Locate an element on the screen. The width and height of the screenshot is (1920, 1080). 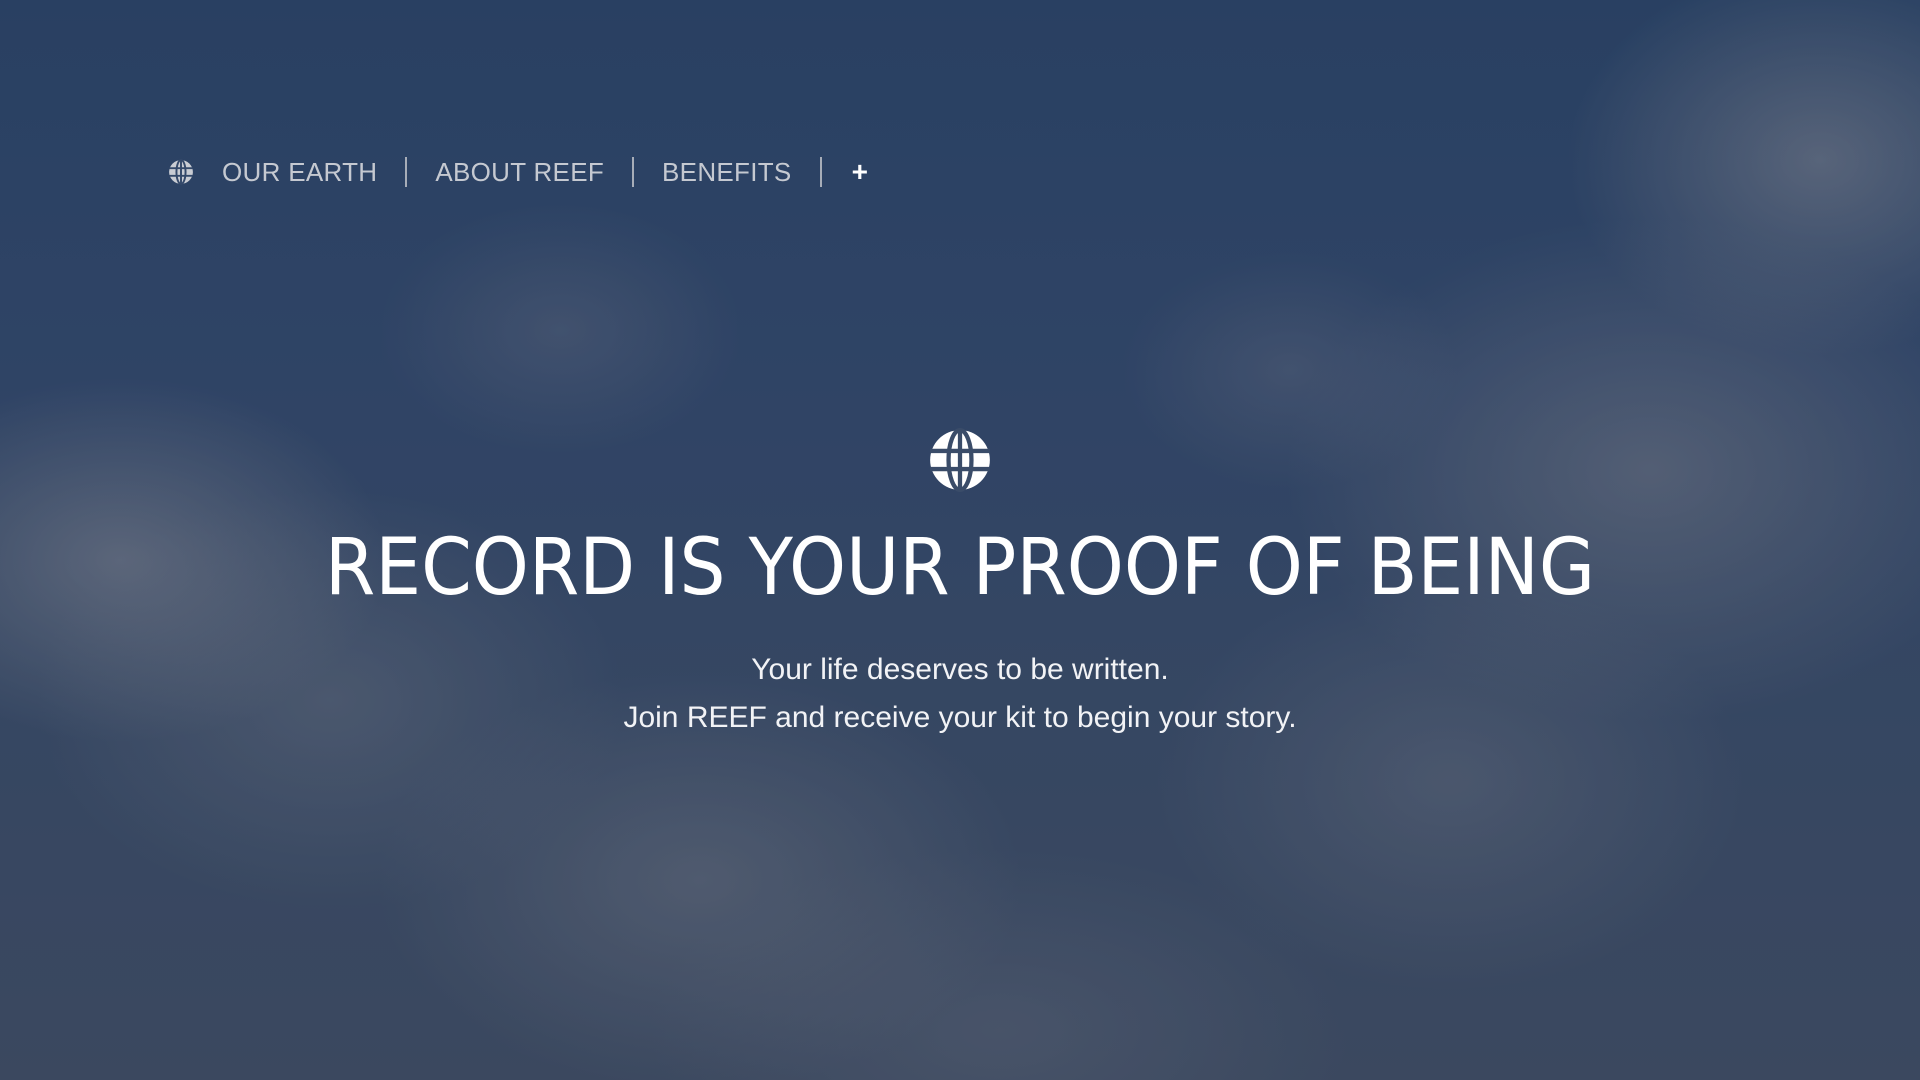
nav-link-about-reef: ABOUT REEF is located at coordinates (519, 172).